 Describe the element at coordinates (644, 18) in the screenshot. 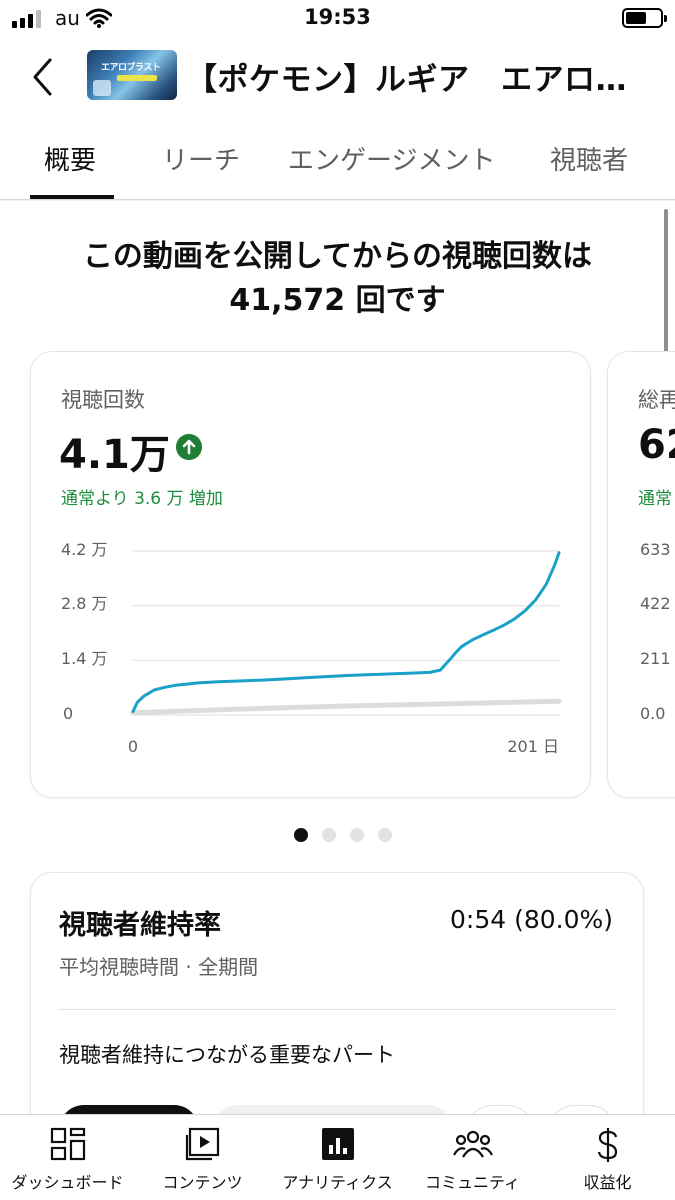

I see `battery-icon` at that location.